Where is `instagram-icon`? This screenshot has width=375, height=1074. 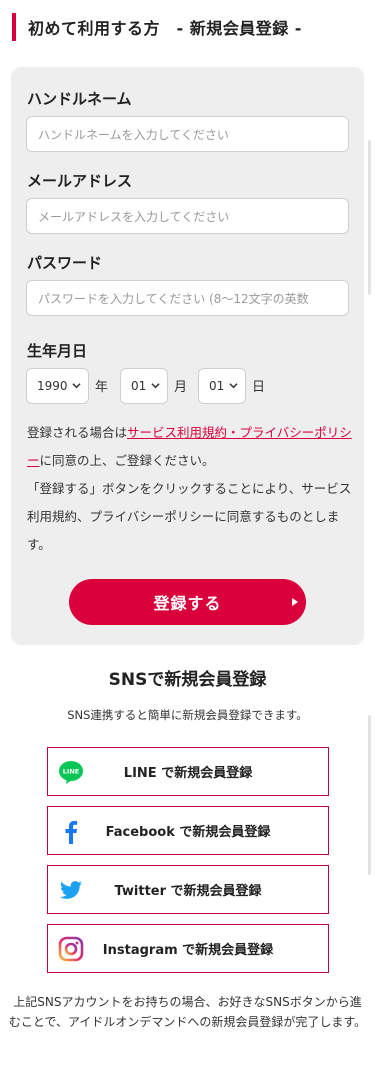
instagram-icon is located at coordinates (71, 949).